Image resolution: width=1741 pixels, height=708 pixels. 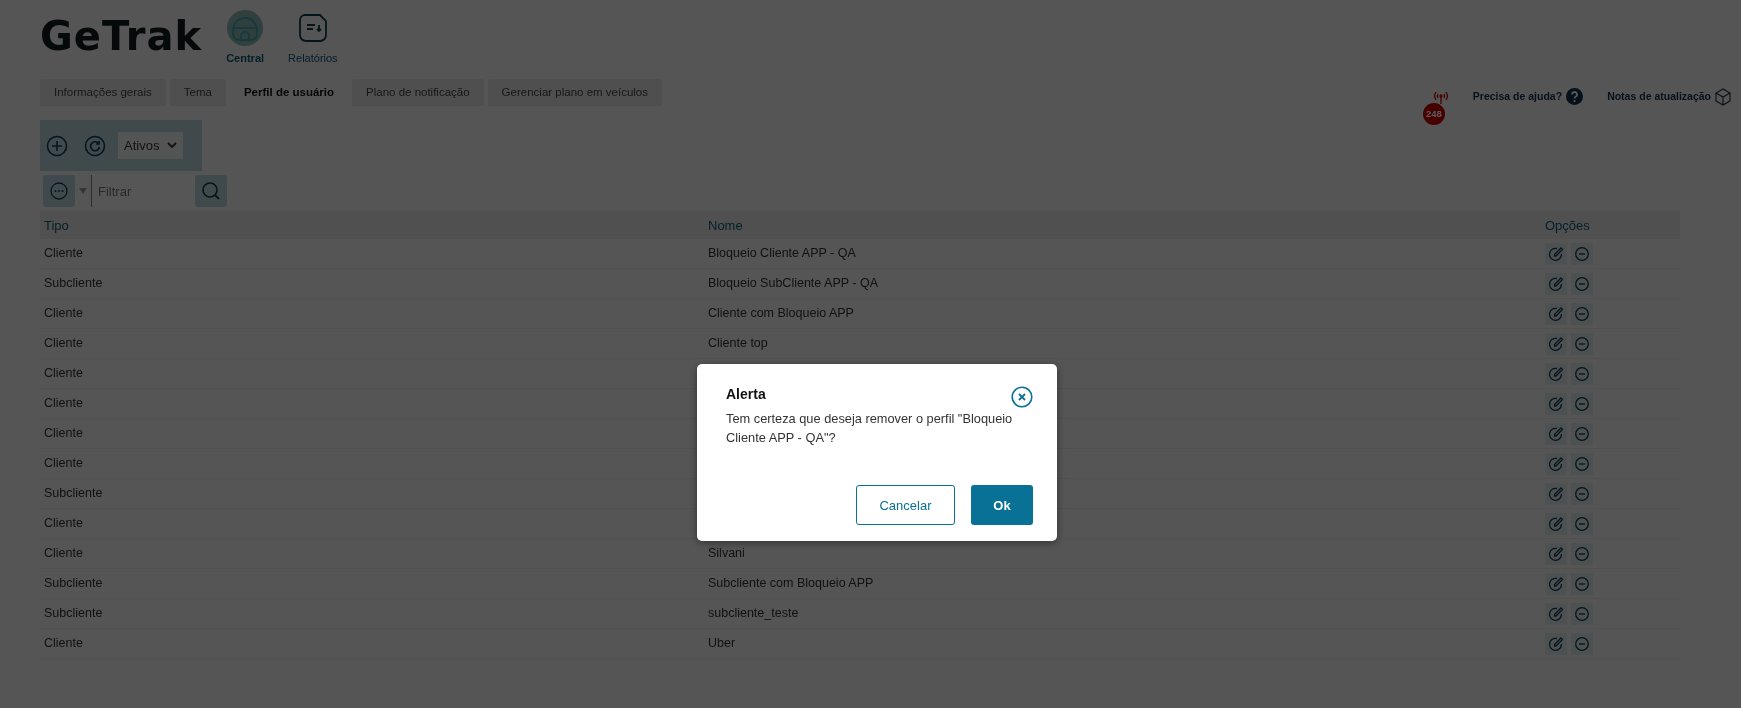 What do you see at coordinates (1723, 96) in the screenshot?
I see `box-icon` at bounding box center [1723, 96].